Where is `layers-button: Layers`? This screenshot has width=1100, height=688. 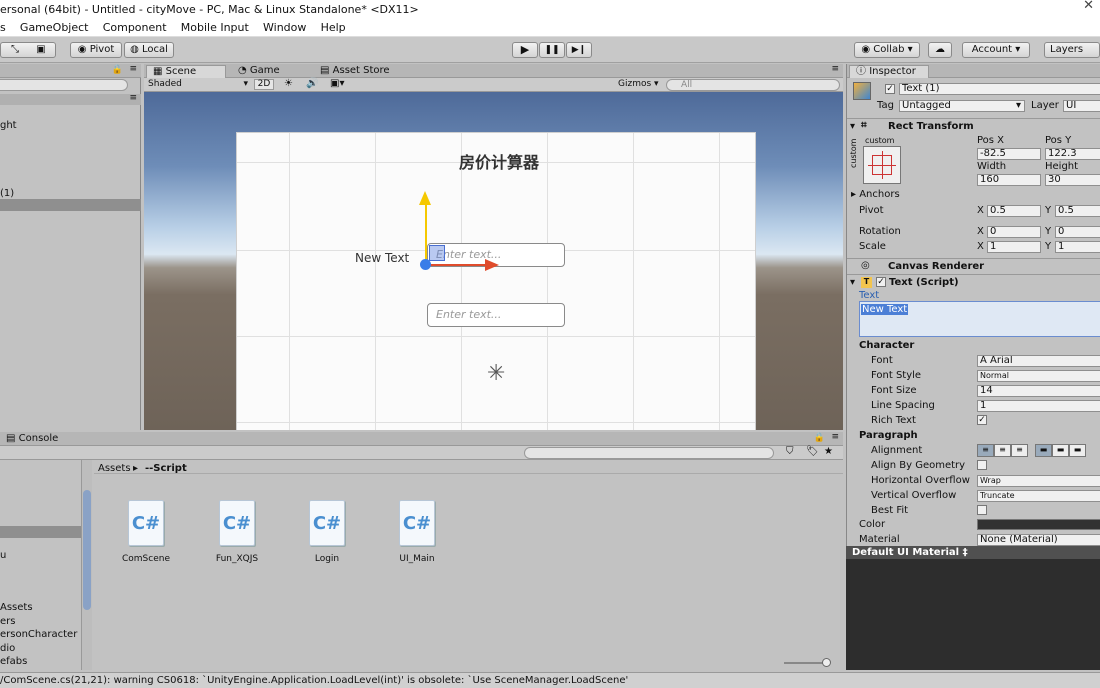 layers-button: Layers is located at coordinates (1072, 50).